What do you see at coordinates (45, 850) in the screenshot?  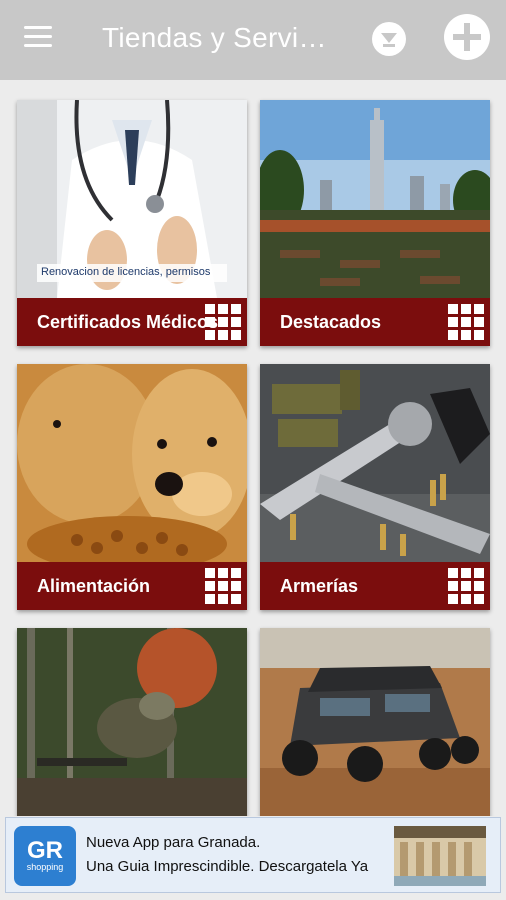 I see `ad-logo-text: GR` at bounding box center [45, 850].